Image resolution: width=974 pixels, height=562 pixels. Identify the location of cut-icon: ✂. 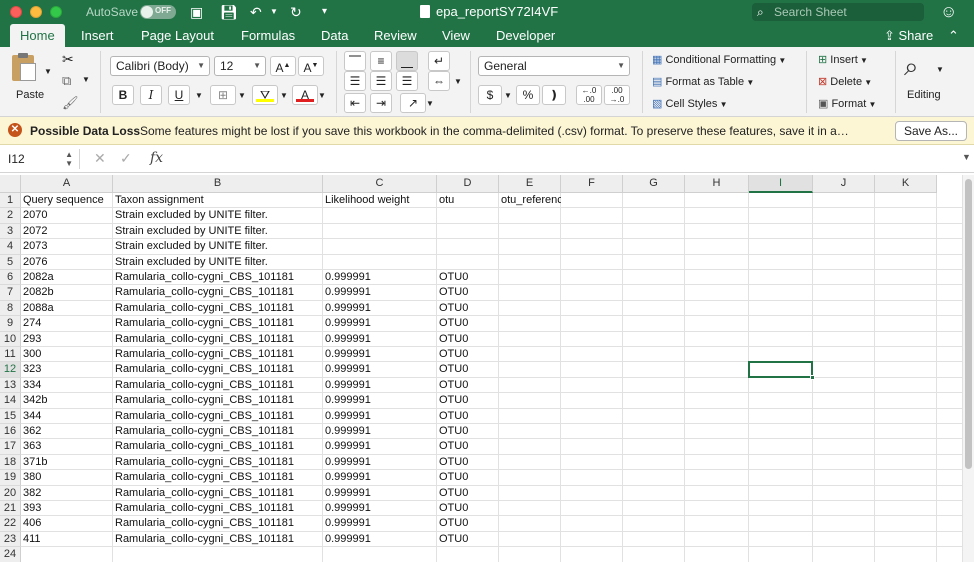
(68, 59).